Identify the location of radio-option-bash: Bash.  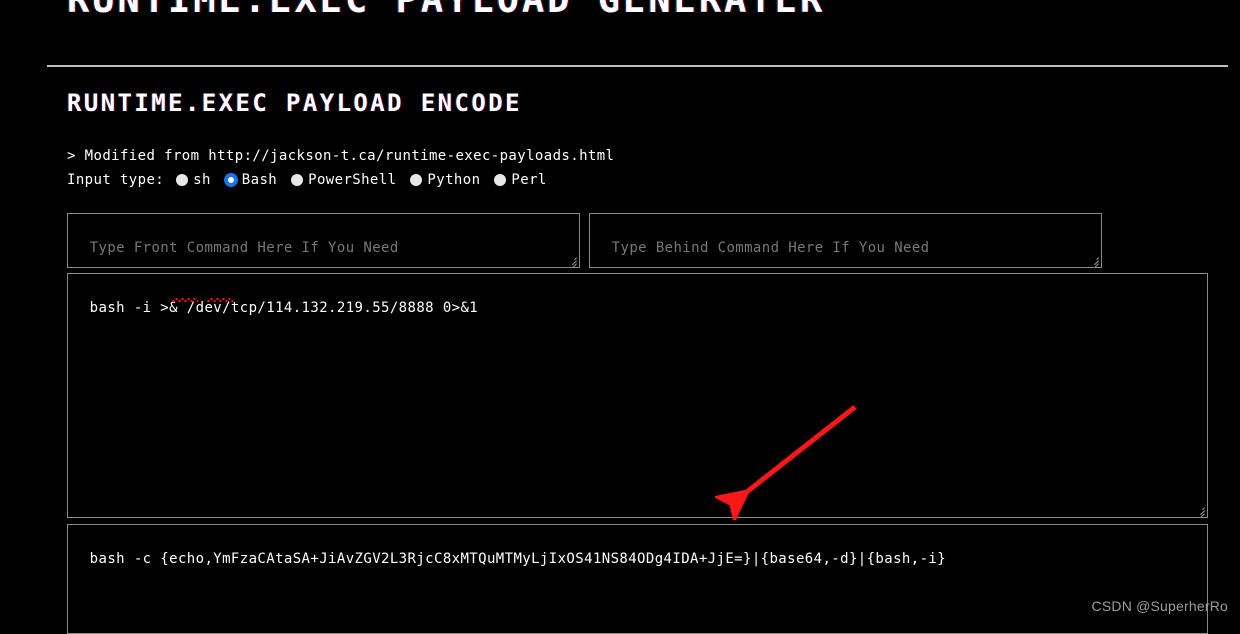
(251, 180).